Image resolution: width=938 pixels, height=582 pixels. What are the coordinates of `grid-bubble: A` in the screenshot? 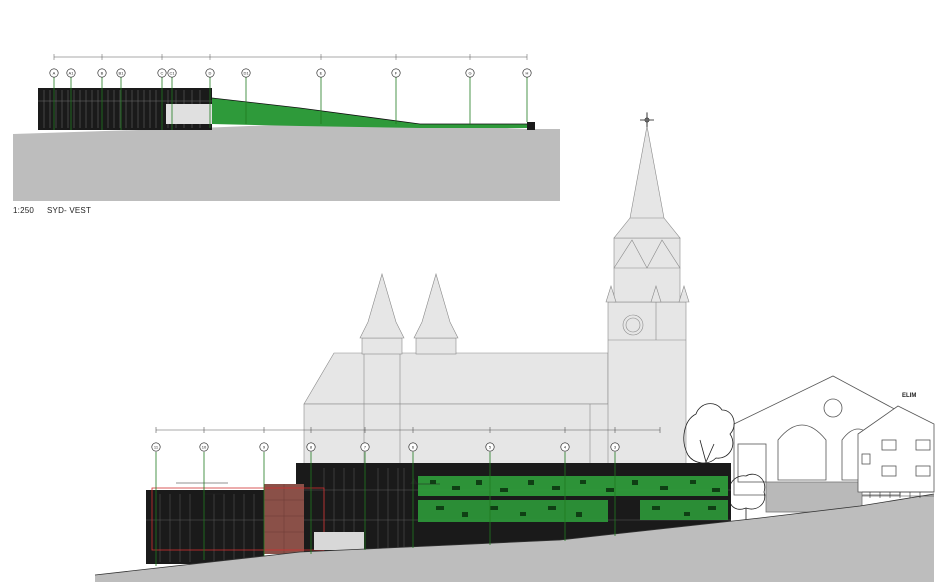 It's located at (54, 73).